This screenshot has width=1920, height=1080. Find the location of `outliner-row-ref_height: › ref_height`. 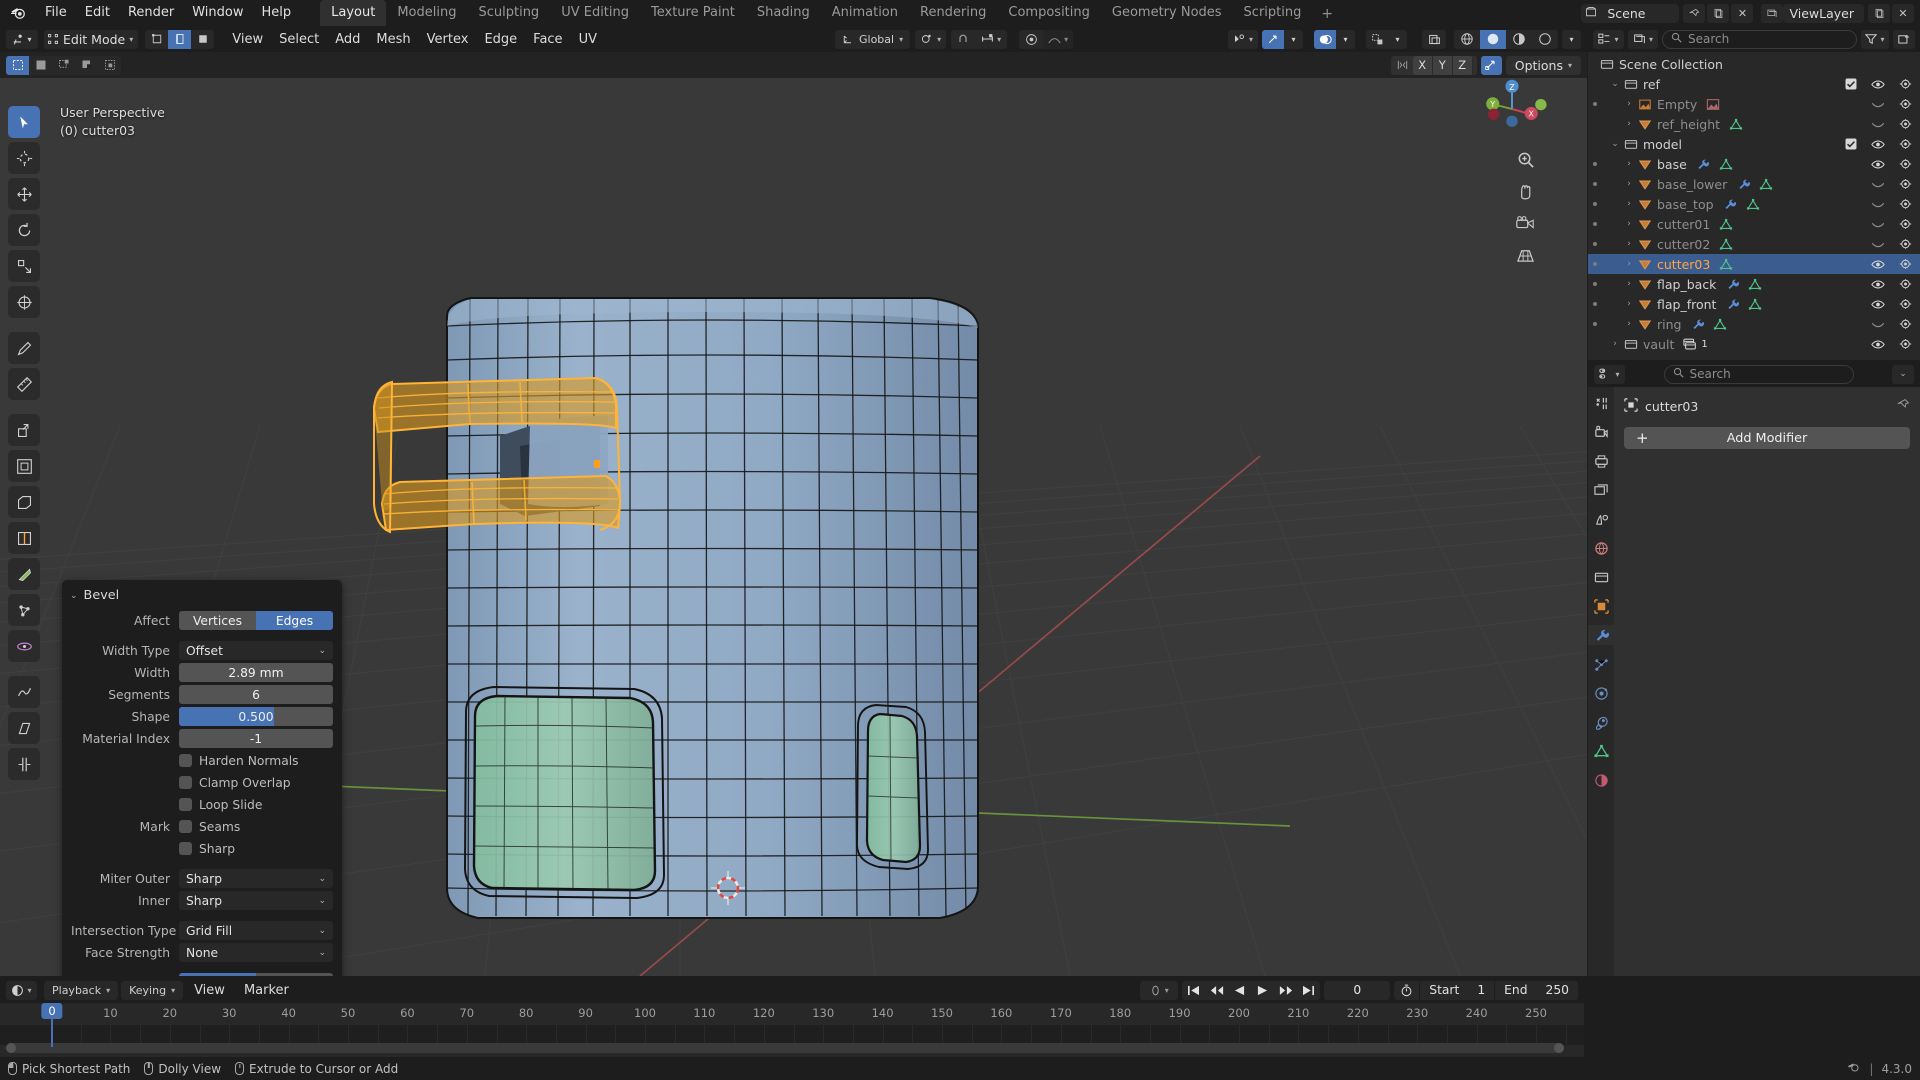

outliner-row-ref_height: › ref_height is located at coordinates (1754, 124).